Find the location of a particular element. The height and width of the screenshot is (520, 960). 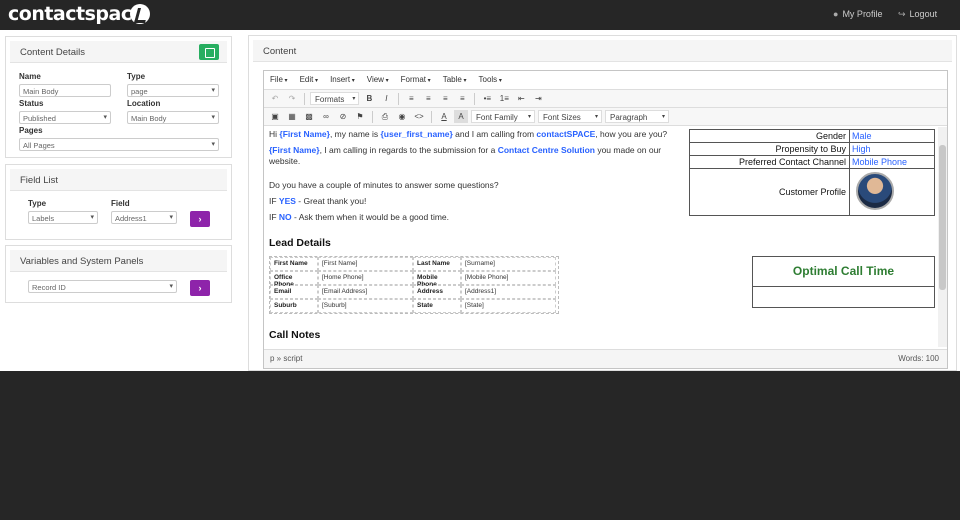

numbered-list-icon: 1≡ is located at coordinates (504, 98).